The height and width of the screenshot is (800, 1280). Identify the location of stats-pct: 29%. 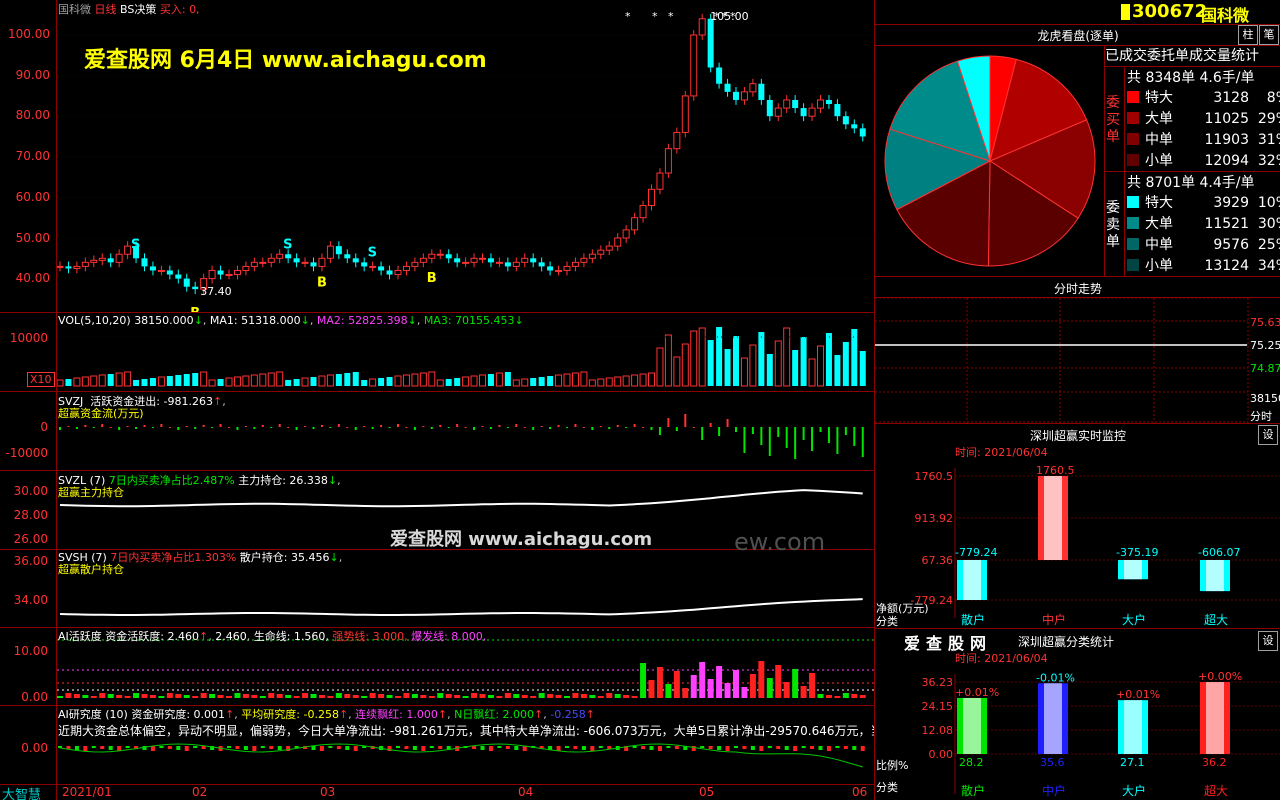
(1268, 119).